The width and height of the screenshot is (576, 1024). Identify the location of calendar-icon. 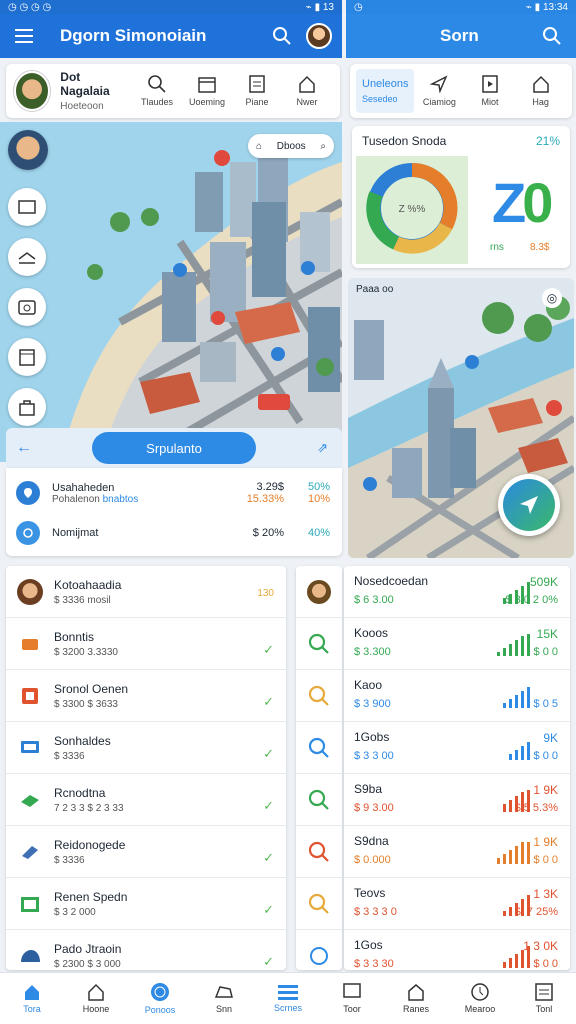
(27, 357).